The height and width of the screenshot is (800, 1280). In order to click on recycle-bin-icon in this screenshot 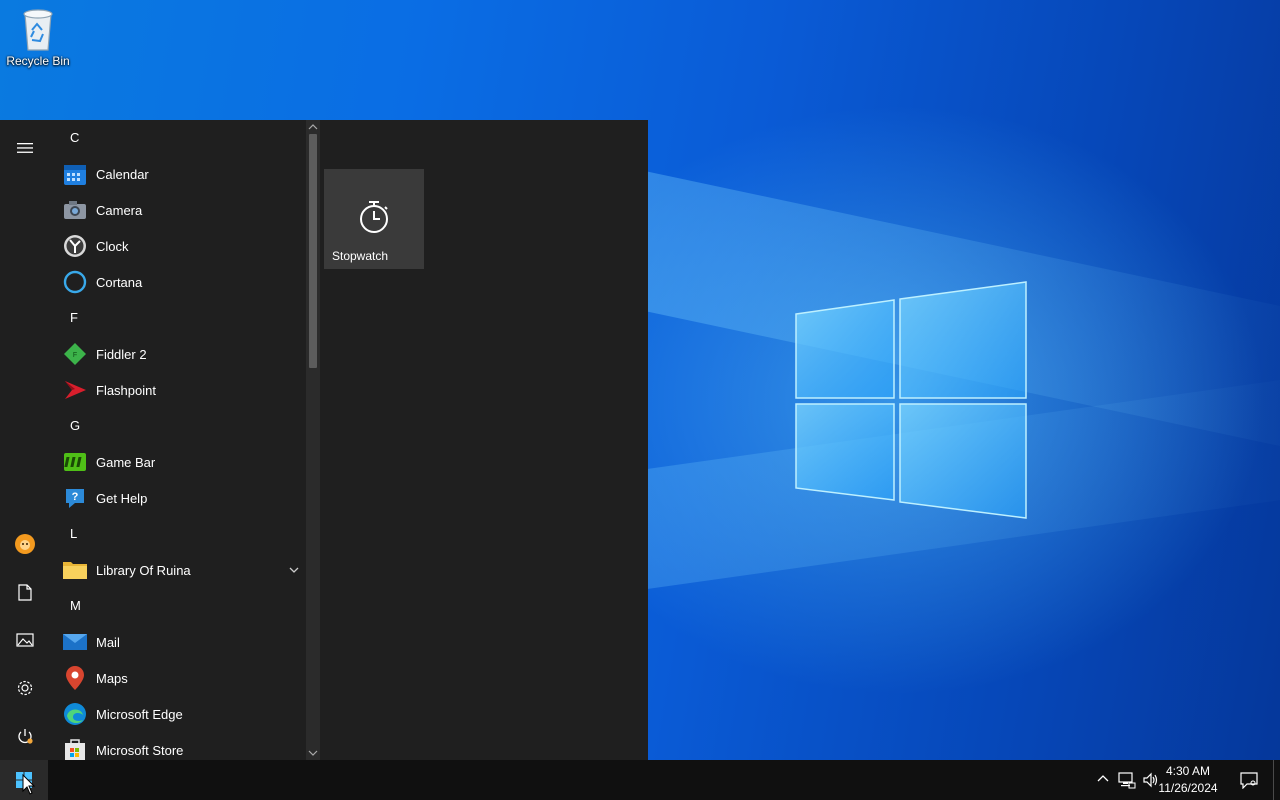, I will do `click(38, 30)`.